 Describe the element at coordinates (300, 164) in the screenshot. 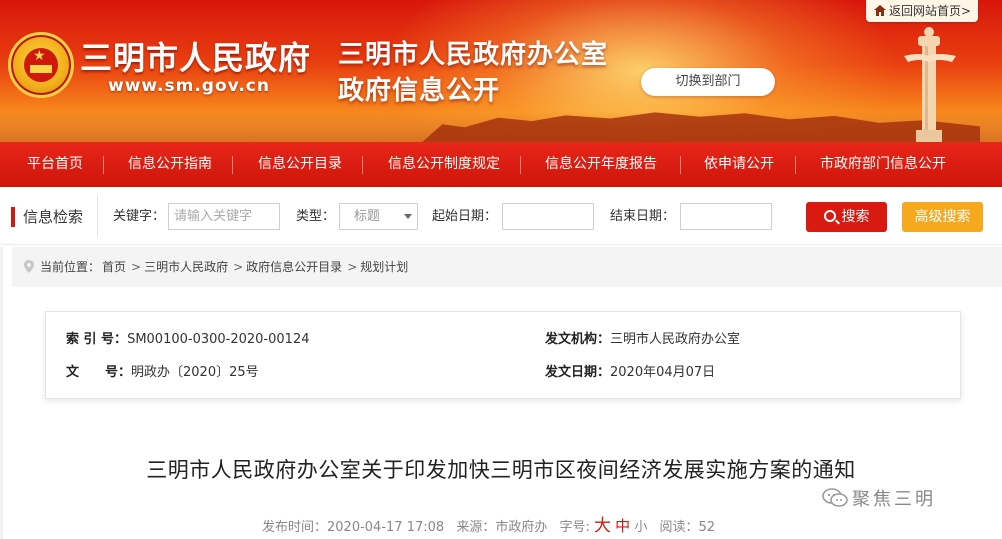

I see `nav-item-catalog: 信息公开目录` at that location.